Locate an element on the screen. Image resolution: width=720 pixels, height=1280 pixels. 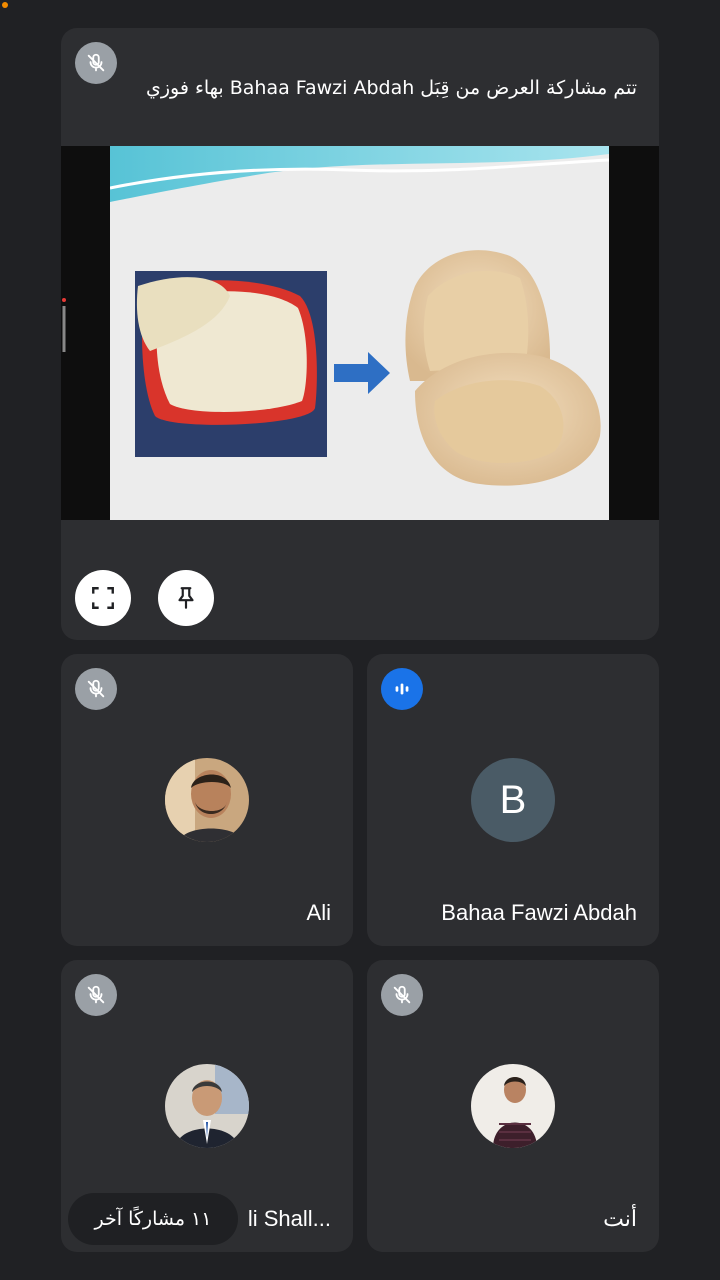
participant-name: Bahaa Fawzi Abdah is located at coordinates (539, 912).